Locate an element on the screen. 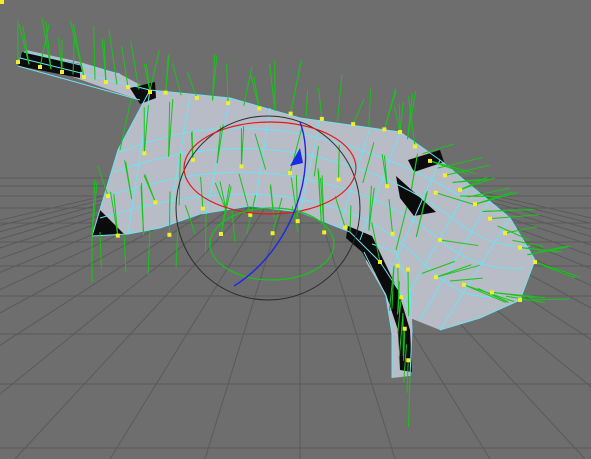 The width and height of the screenshot is (591, 459). mesh-edge is located at coordinates (85, 74).